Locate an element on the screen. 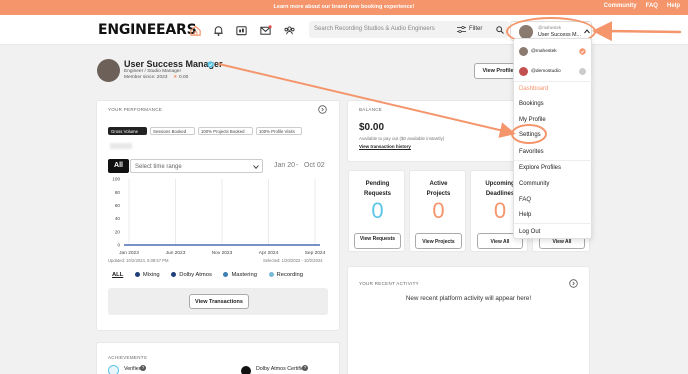 This screenshot has height=374, width=688. view-all-label: View All is located at coordinates (562, 242).